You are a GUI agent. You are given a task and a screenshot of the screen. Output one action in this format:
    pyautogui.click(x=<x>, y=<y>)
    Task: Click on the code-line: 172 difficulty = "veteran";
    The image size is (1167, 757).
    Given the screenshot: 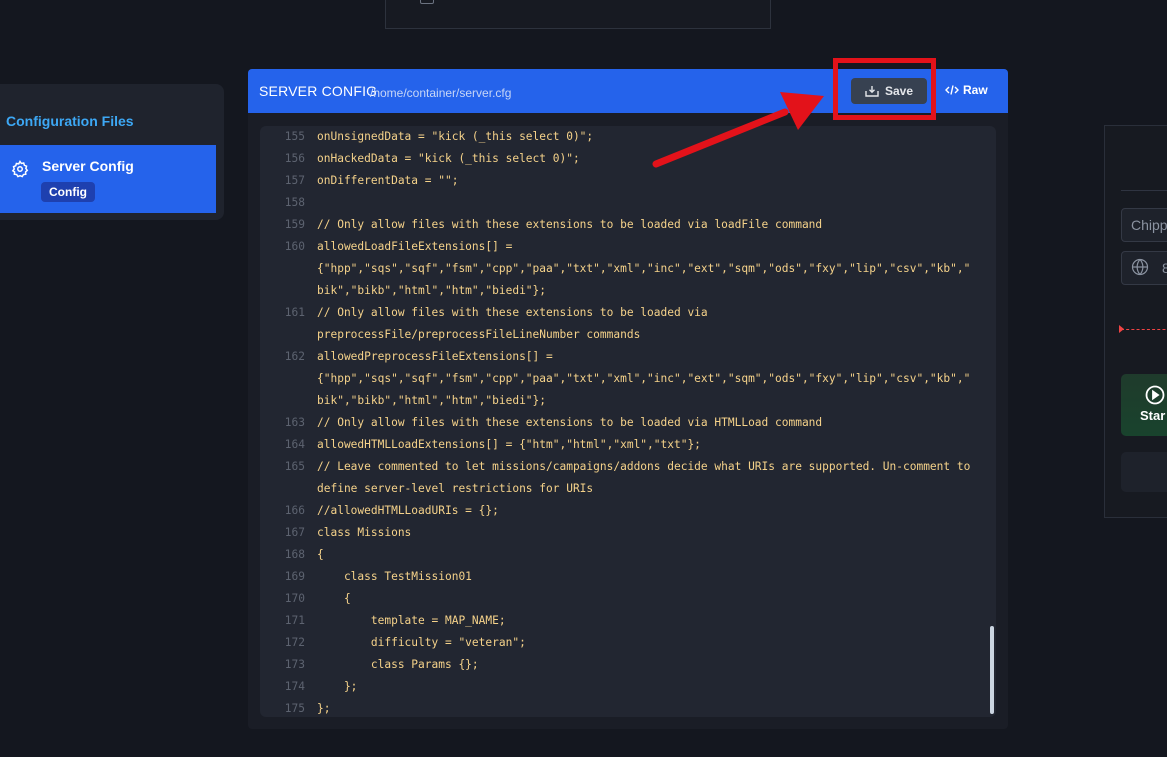 What is the action you would take?
    pyautogui.click(x=628, y=643)
    